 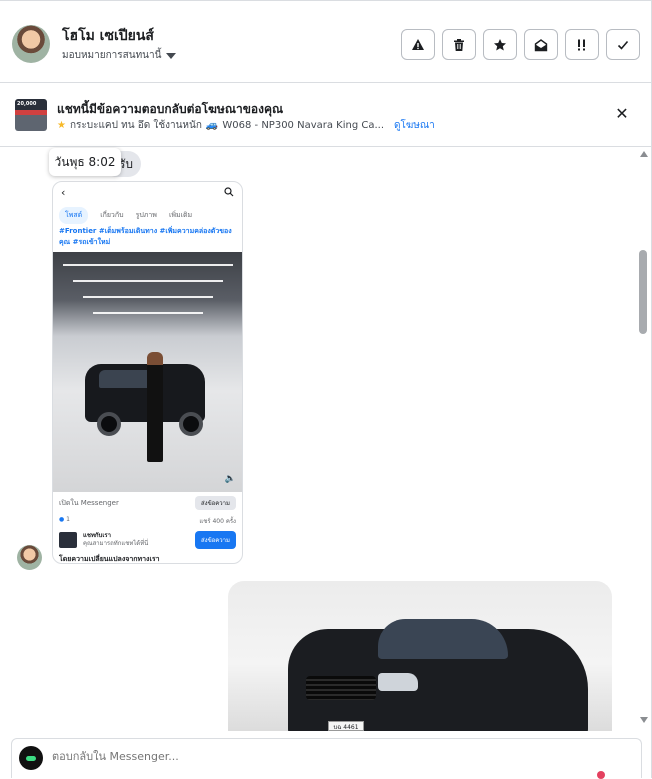 I want to click on screenshot-footer: เปิดใน Messenger ส่งข้อความ, so click(x=147, y=503).